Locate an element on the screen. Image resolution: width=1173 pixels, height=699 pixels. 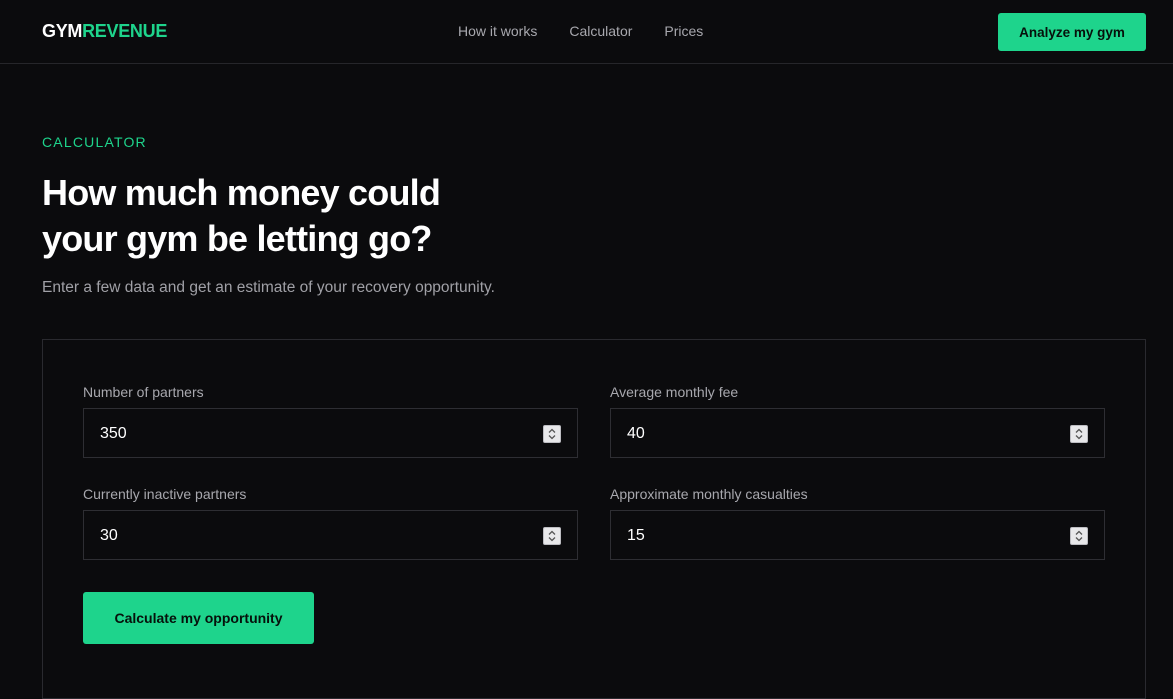
nav-link-how-it-works: How it works is located at coordinates (497, 31).